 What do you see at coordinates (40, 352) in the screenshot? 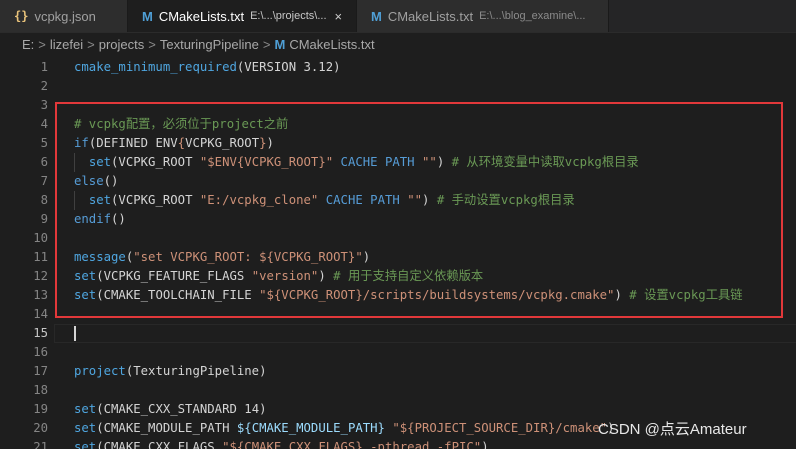
I see `line-number: 16` at bounding box center [40, 352].